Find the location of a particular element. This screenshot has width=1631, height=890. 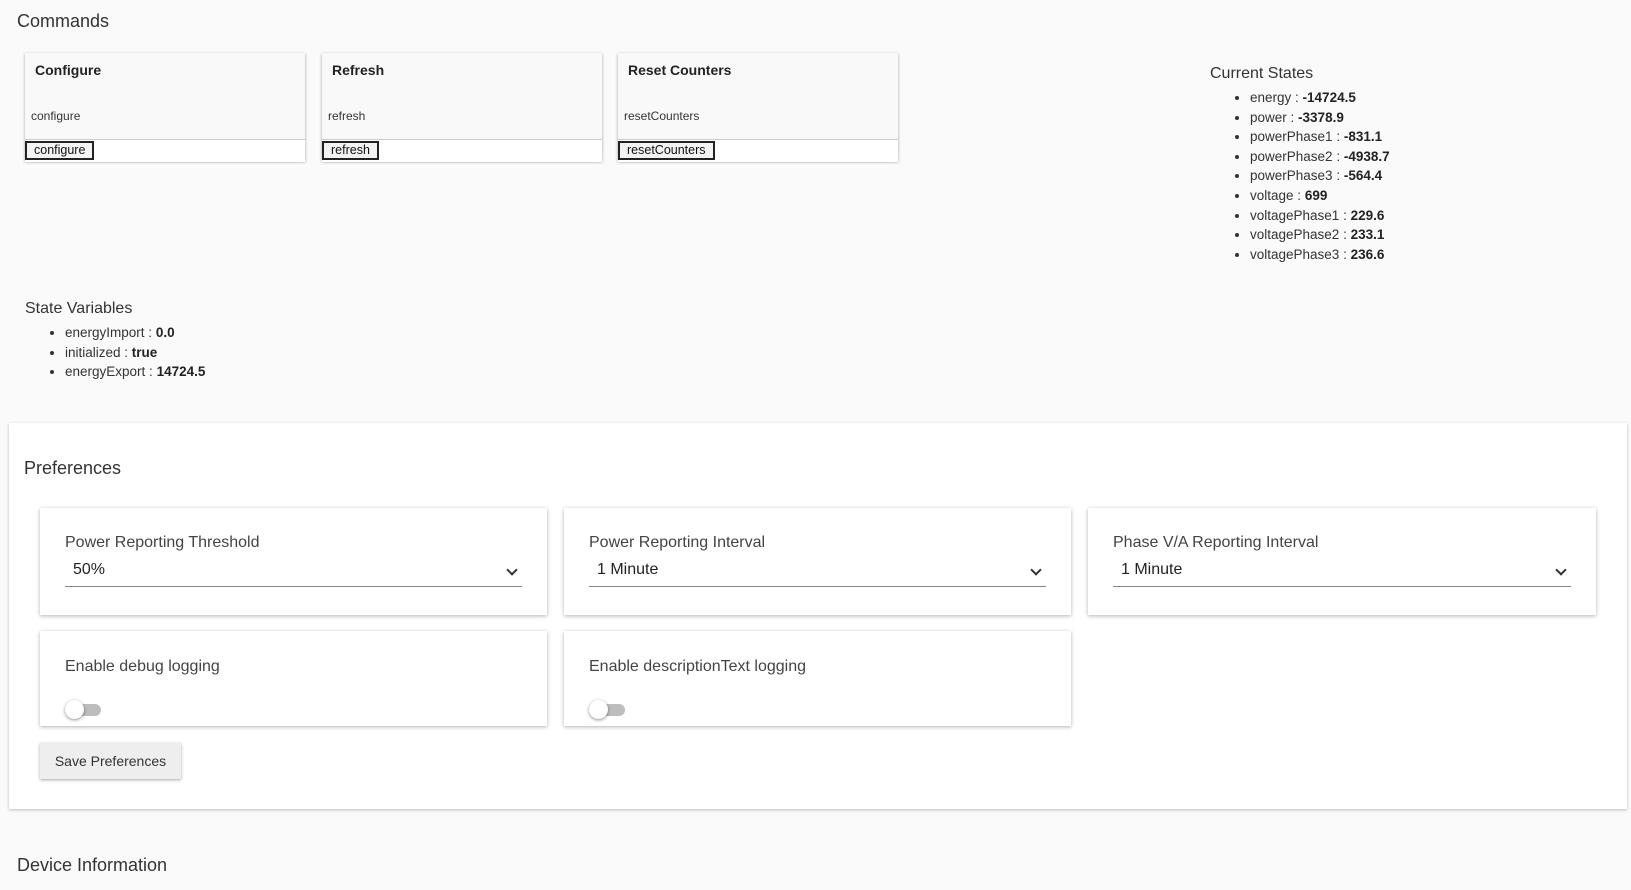

list-item: voltagePhase3 : 236.6 is located at coordinates (1320, 255).